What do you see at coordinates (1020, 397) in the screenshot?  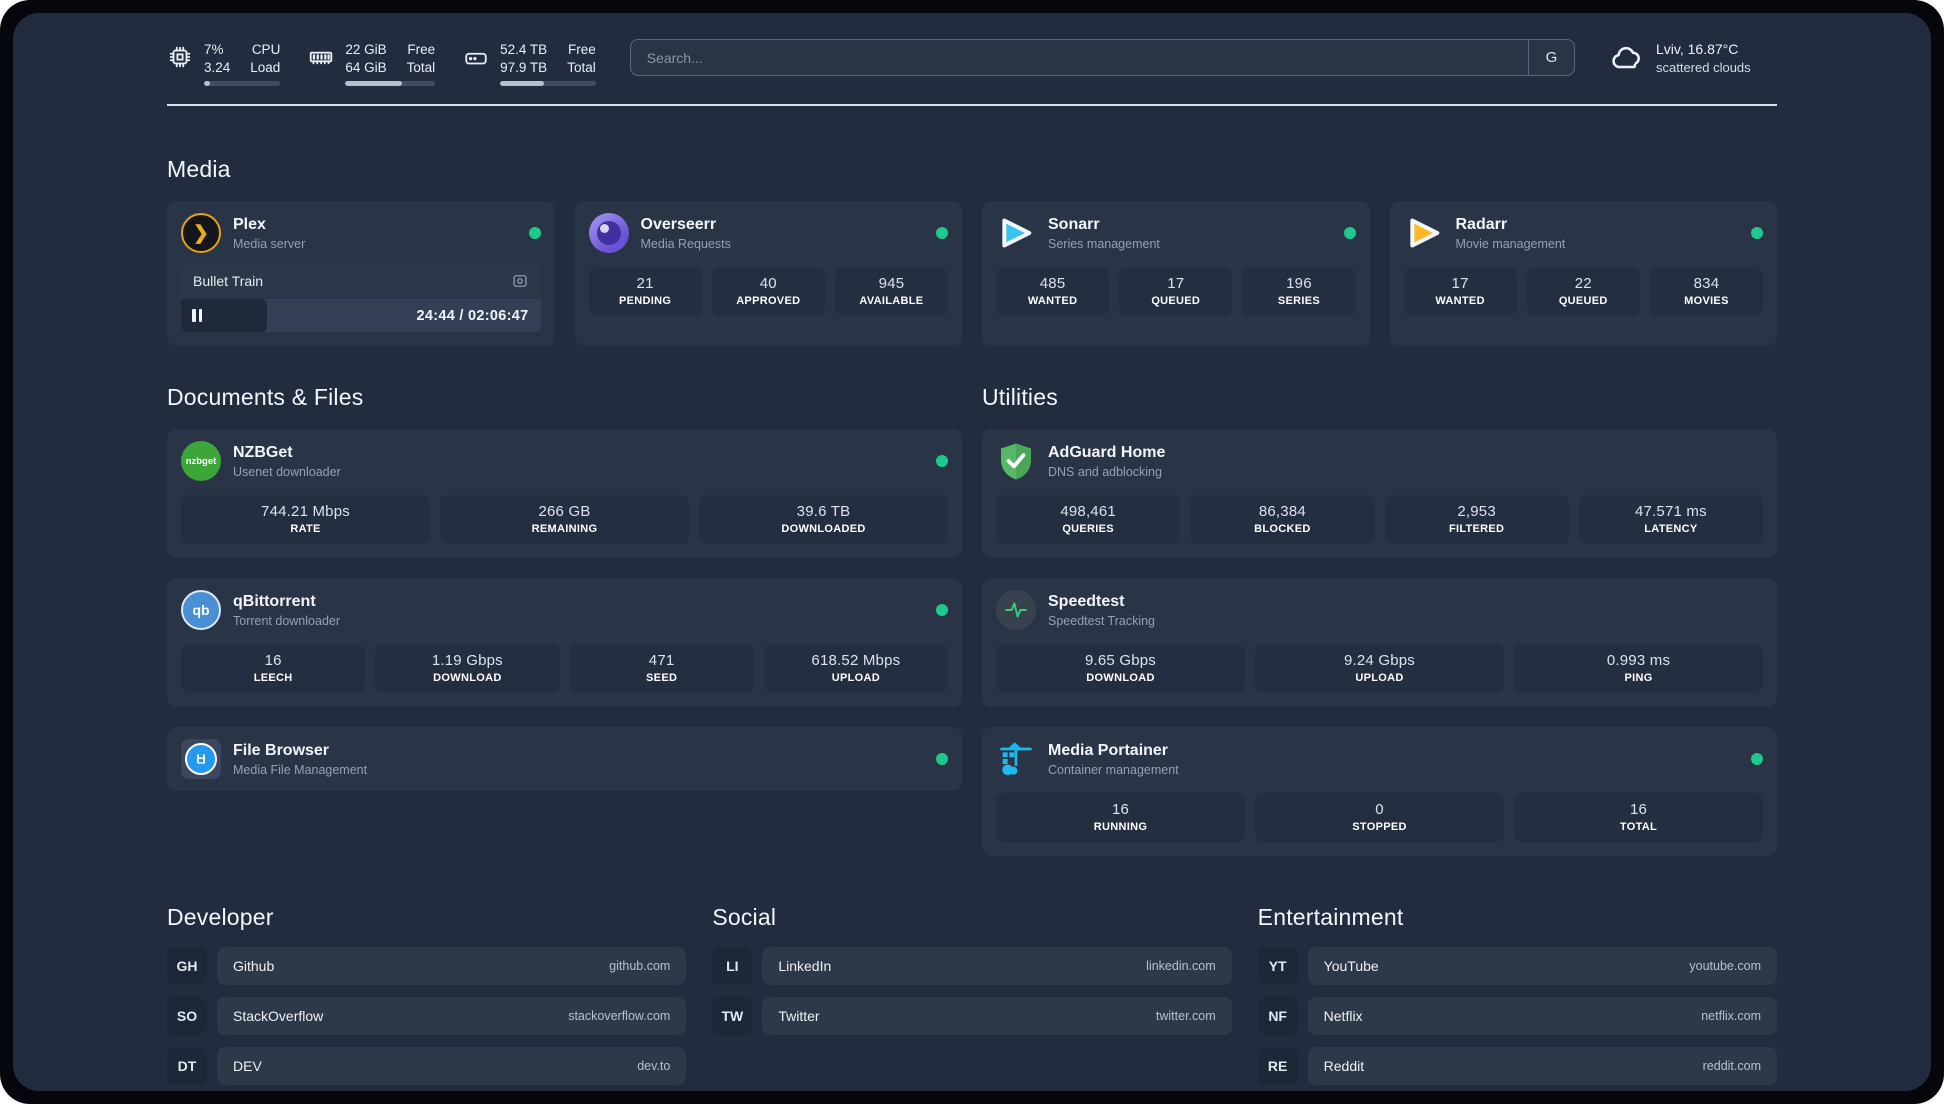 I see `section-title-utilities: Utilities` at bounding box center [1020, 397].